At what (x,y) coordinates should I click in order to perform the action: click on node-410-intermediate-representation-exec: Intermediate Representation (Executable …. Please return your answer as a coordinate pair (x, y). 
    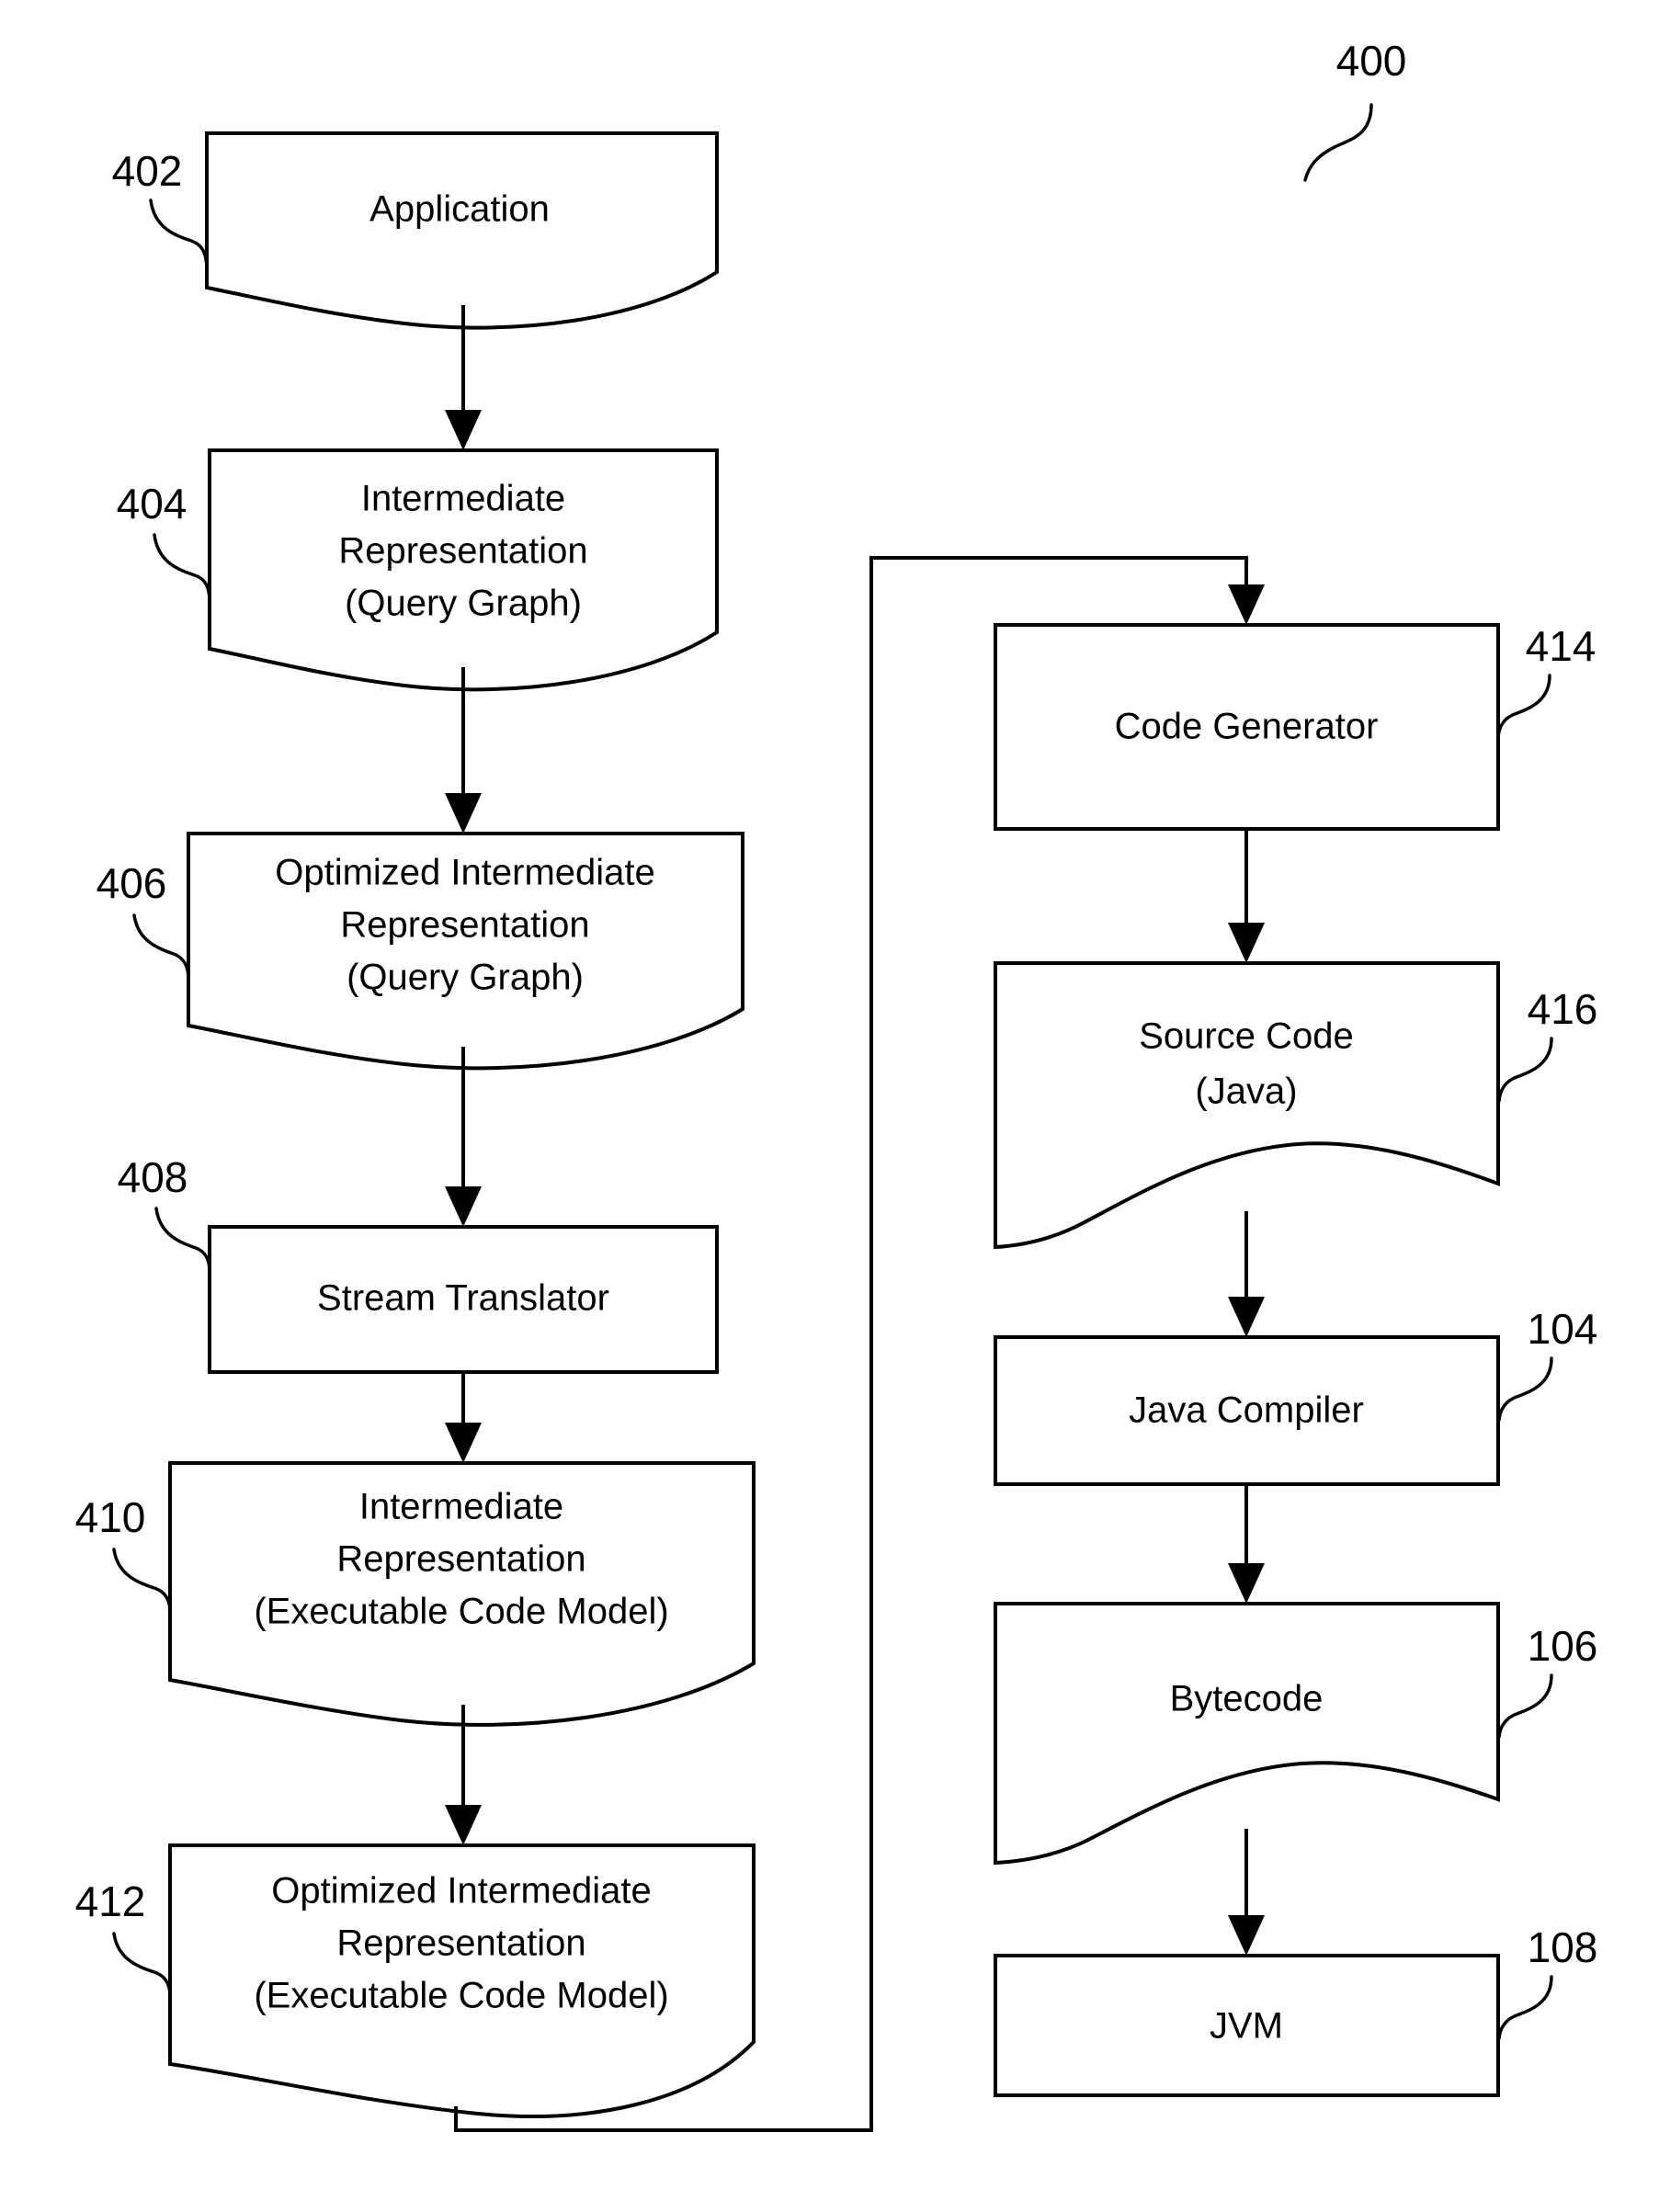
    Looking at the image, I should click on (462, 1594).